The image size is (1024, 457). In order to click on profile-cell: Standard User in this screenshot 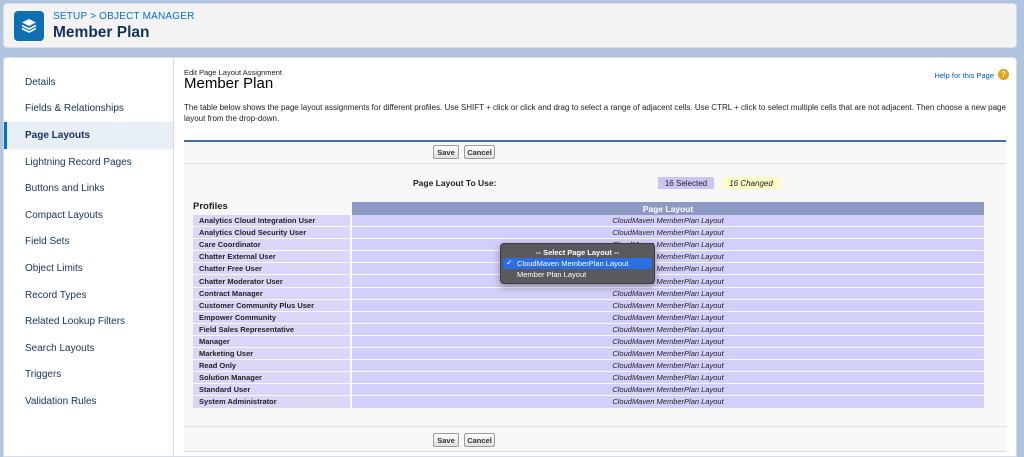, I will do `click(271, 390)`.